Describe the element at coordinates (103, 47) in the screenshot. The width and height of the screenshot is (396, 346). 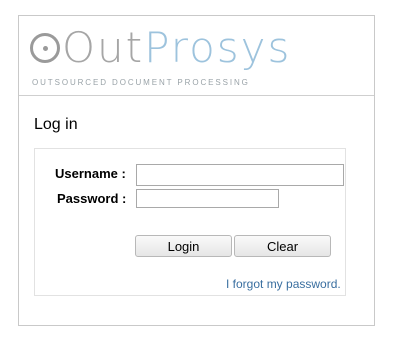
I see `logo-text-out: Out` at that location.